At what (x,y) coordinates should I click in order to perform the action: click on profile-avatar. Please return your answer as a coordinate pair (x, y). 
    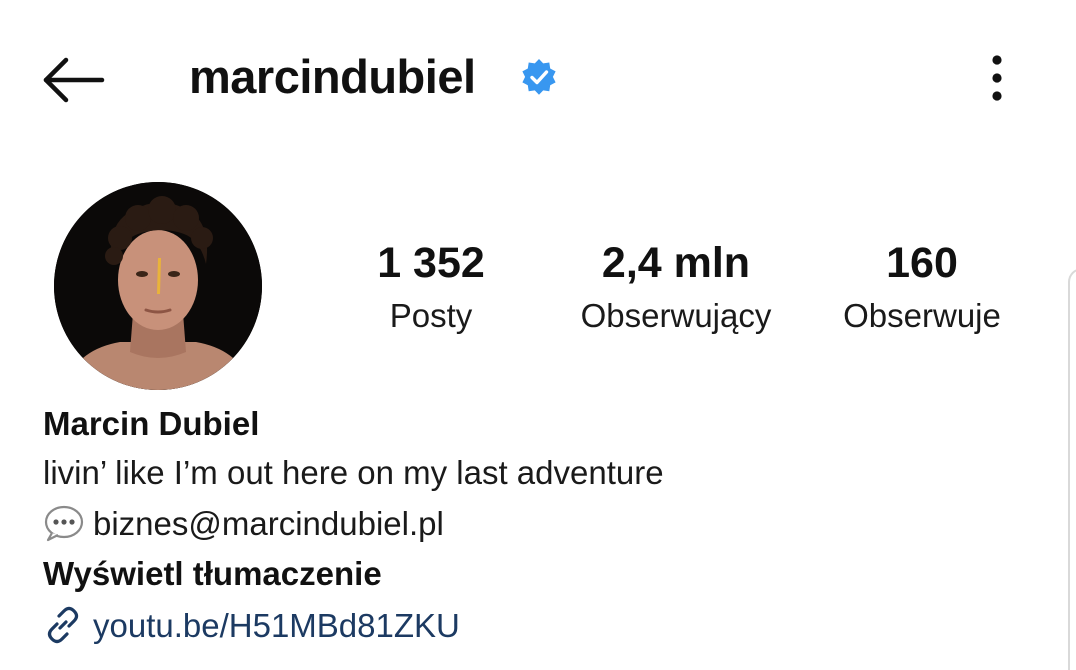
    Looking at the image, I should click on (158, 286).